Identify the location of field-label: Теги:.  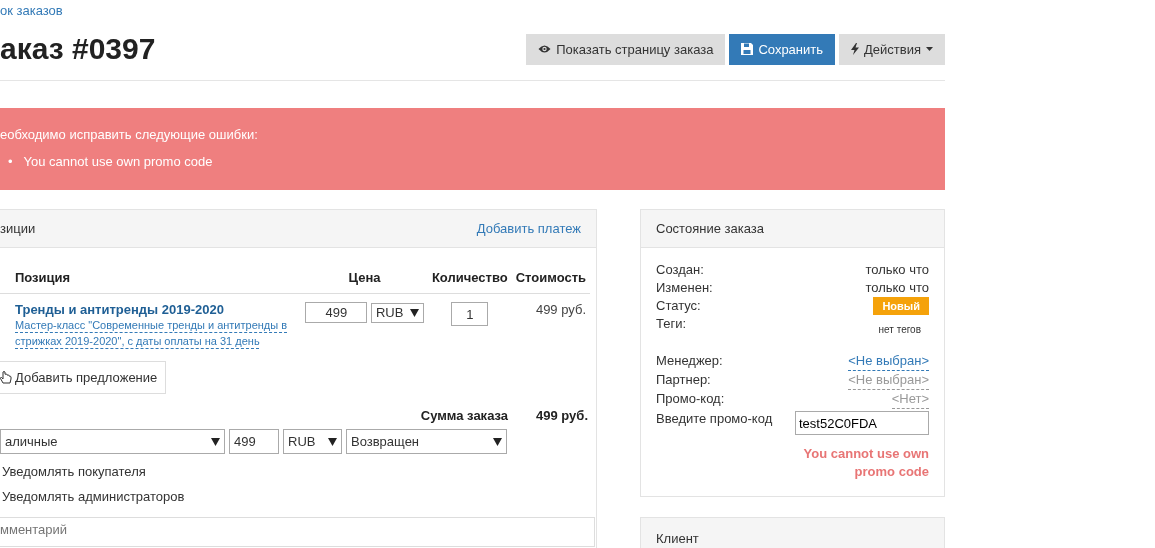
(671, 324).